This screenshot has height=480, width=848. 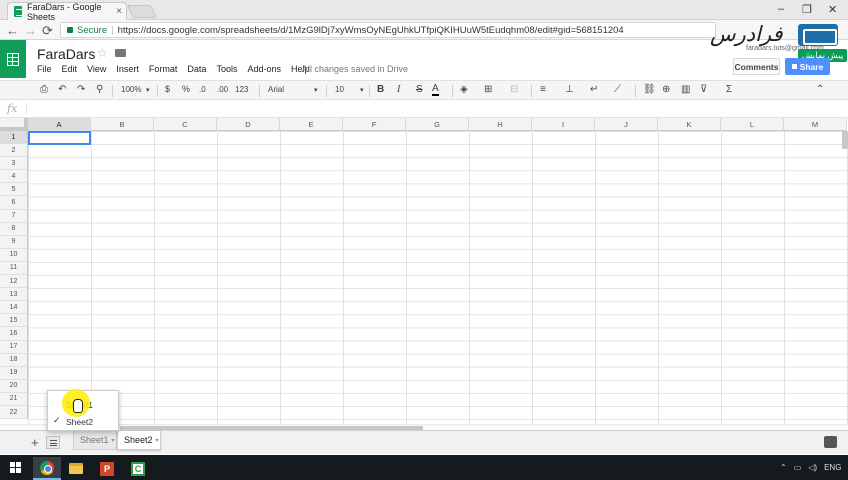 I want to click on row-header-14: 14, so click(x=13, y=308).